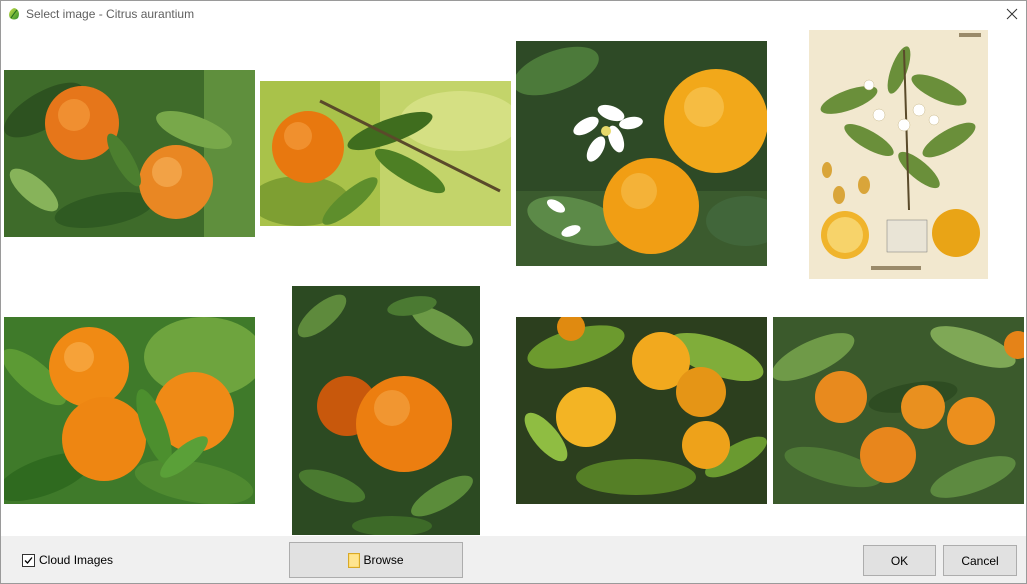 Image resolution: width=1027 pixels, height=584 pixels. I want to click on ok-button: OK, so click(899, 560).